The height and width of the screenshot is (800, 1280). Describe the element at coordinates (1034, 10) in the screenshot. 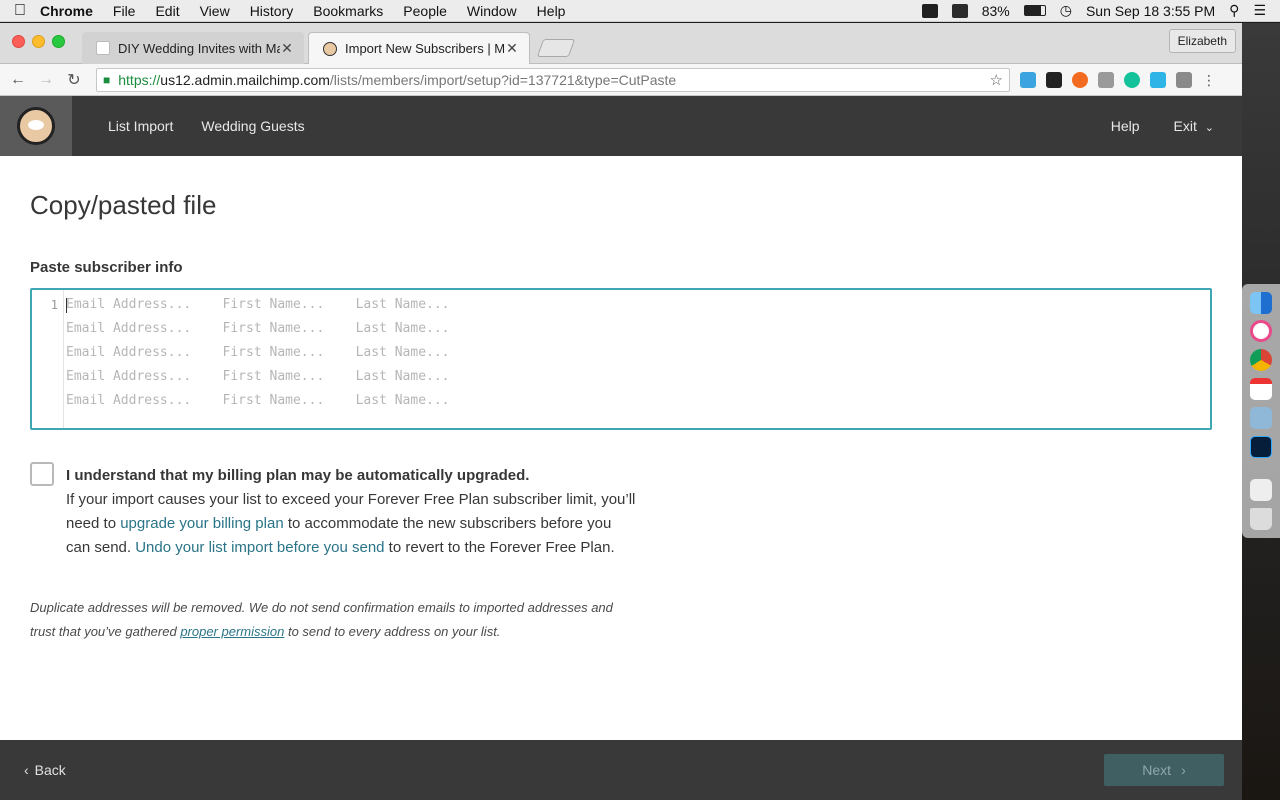

I see `battery-icon` at that location.